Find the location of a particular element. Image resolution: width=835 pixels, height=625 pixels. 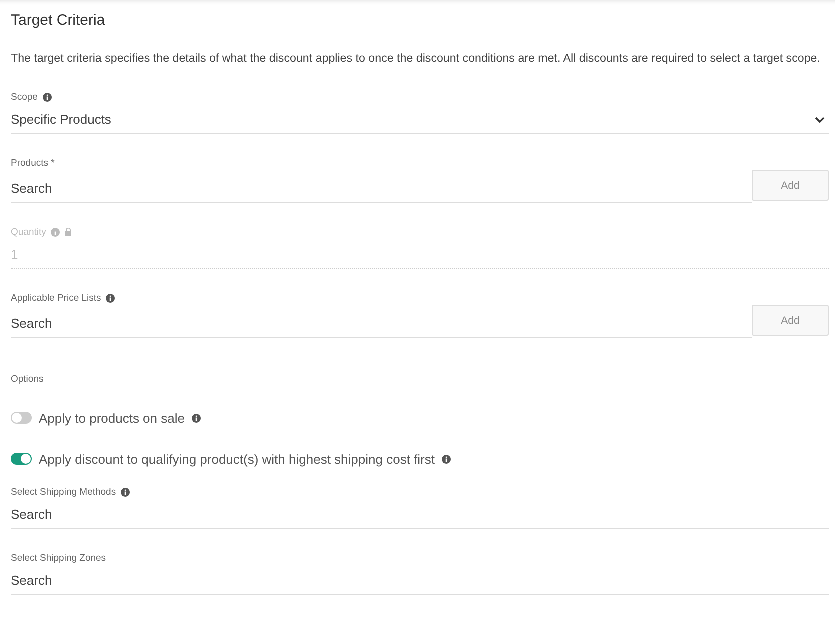

description-text: The target criteria specifies the details of what the discount applies to once the discount conditions are met. All discounts are required to select a target scope. is located at coordinates (416, 59).